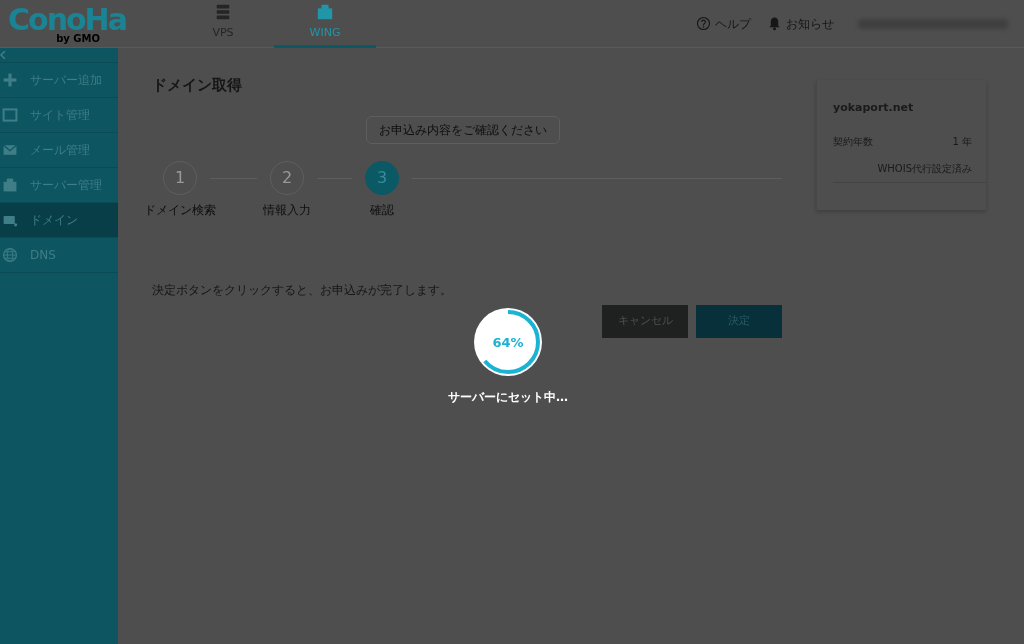 This screenshot has width=1024, height=644. I want to click on globe-icon, so click(10, 255).